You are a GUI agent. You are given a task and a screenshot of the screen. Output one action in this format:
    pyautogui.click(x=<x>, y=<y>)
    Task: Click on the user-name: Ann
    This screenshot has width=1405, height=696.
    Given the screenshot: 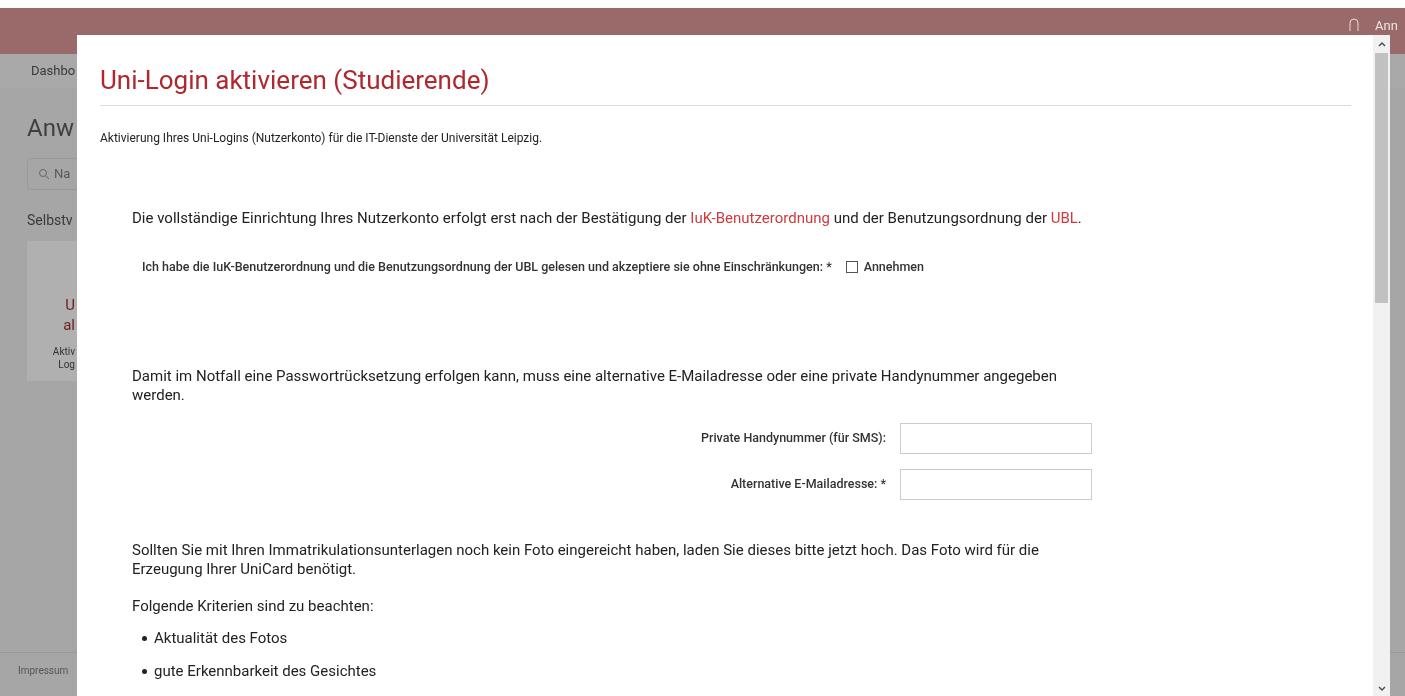 What is the action you would take?
    pyautogui.click(x=1390, y=25)
    